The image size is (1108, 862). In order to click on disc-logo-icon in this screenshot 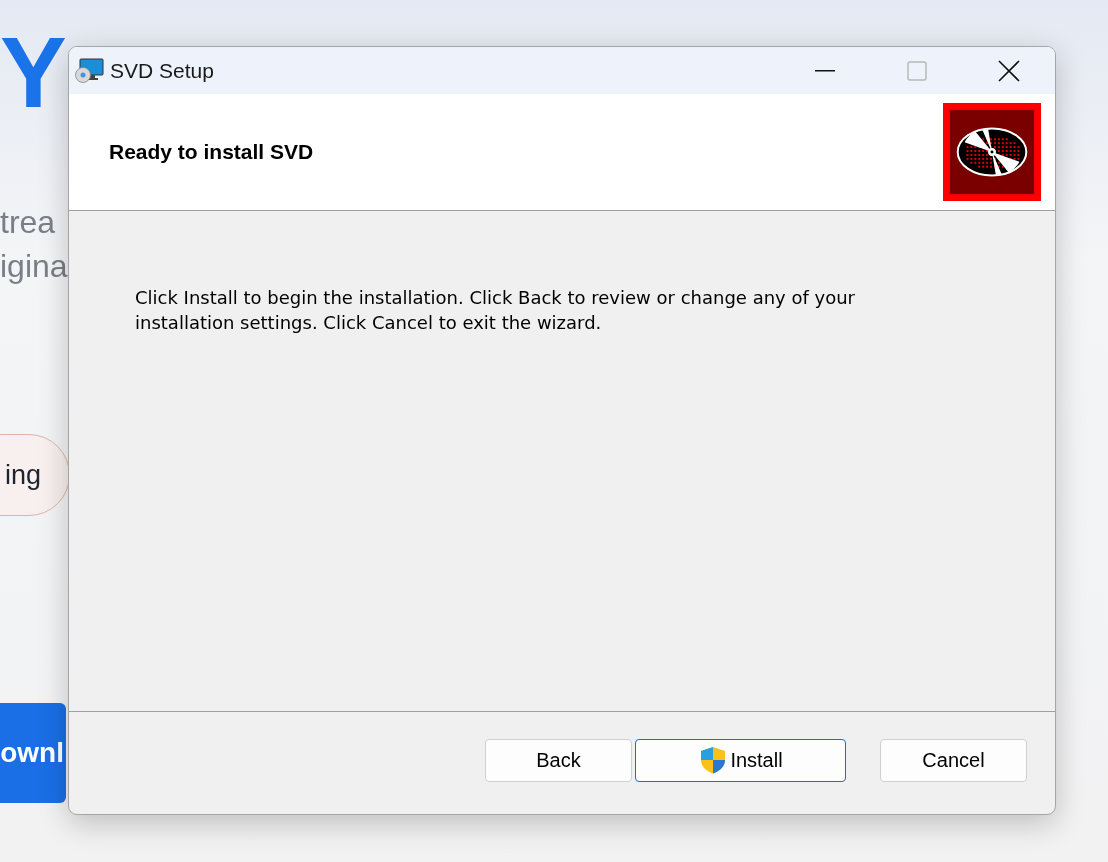, I will do `click(992, 152)`.